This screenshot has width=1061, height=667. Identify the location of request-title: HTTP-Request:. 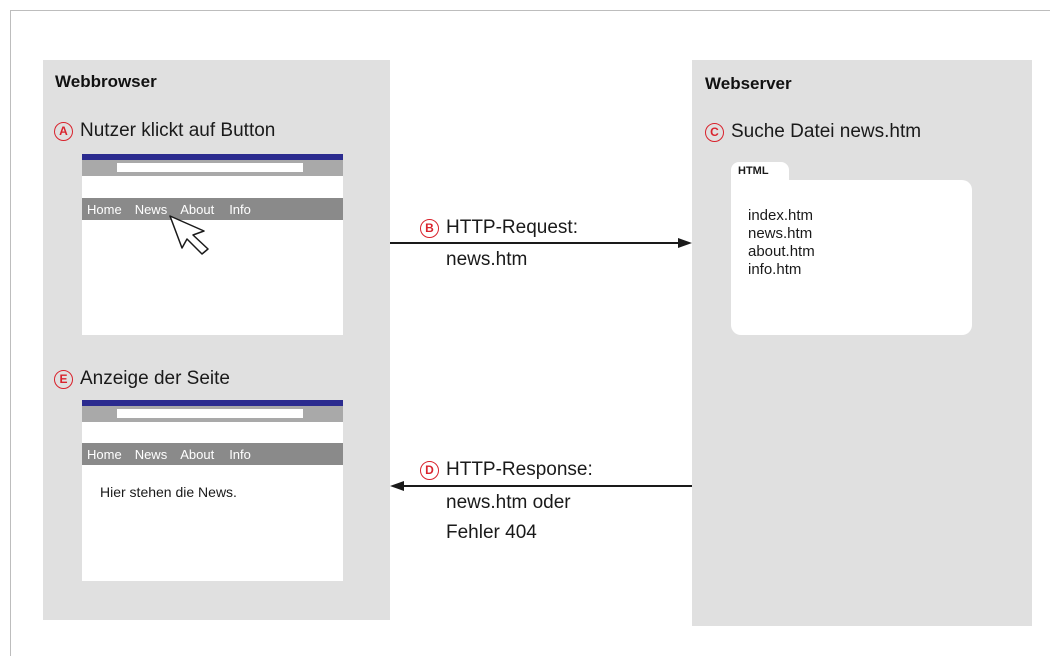
(512, 227).